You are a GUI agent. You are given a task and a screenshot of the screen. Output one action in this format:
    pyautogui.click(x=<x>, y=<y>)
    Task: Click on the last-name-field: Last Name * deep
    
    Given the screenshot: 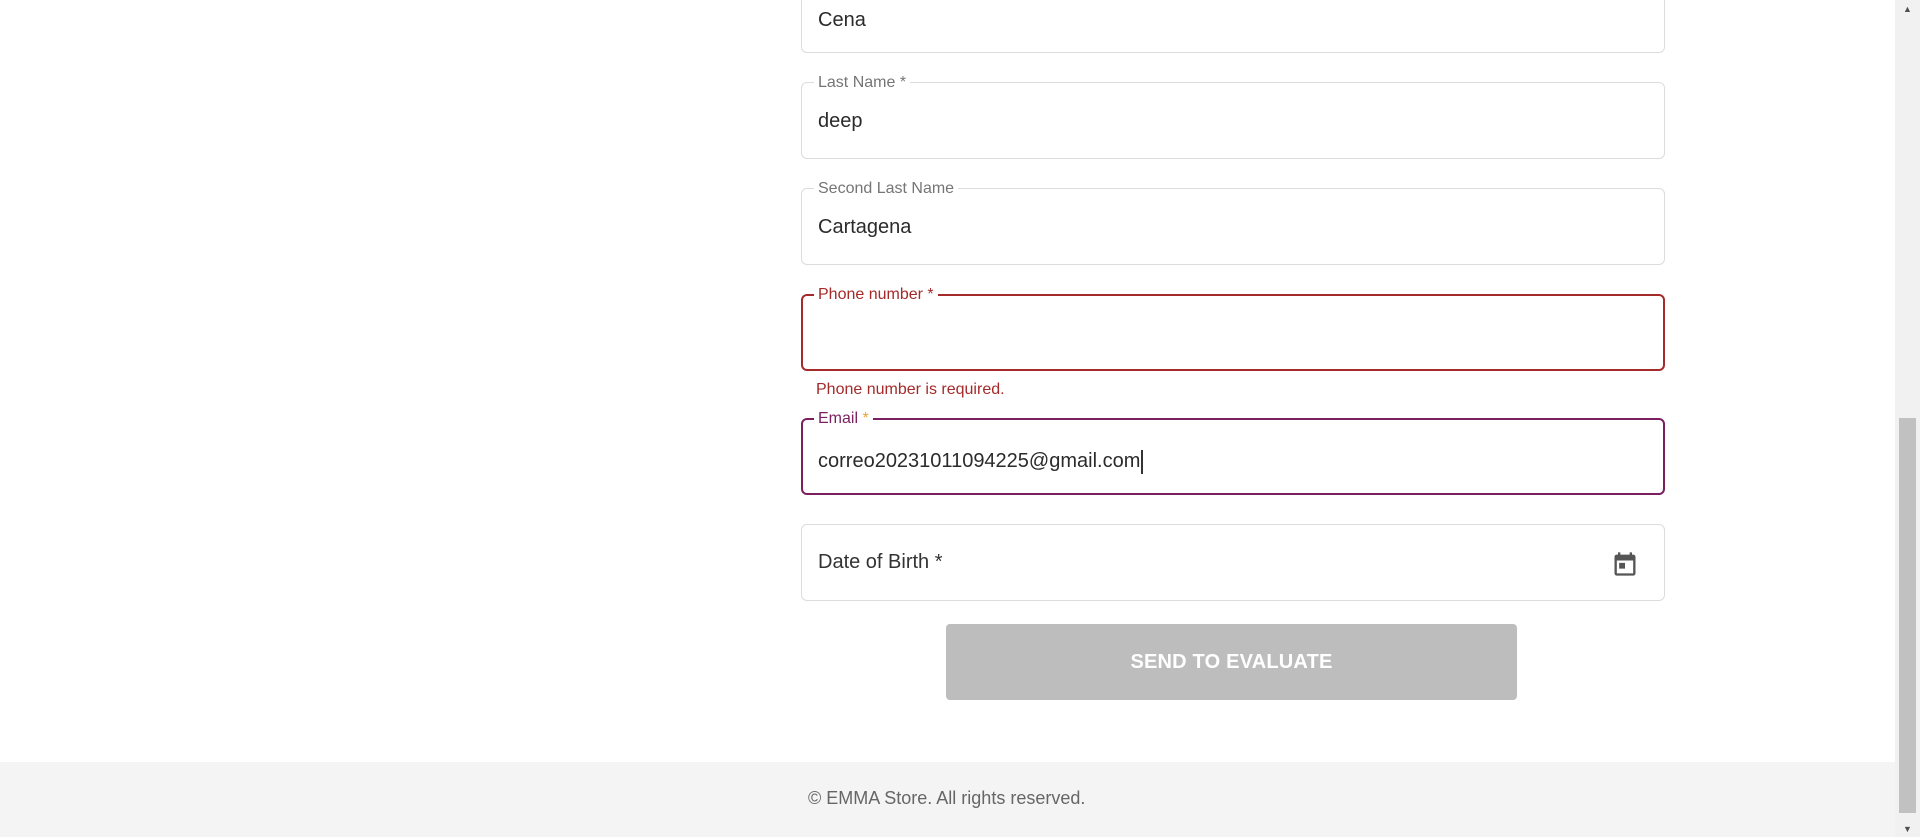 What is the action you would take?
    pyautogui.click(x=1233, y=116)
    